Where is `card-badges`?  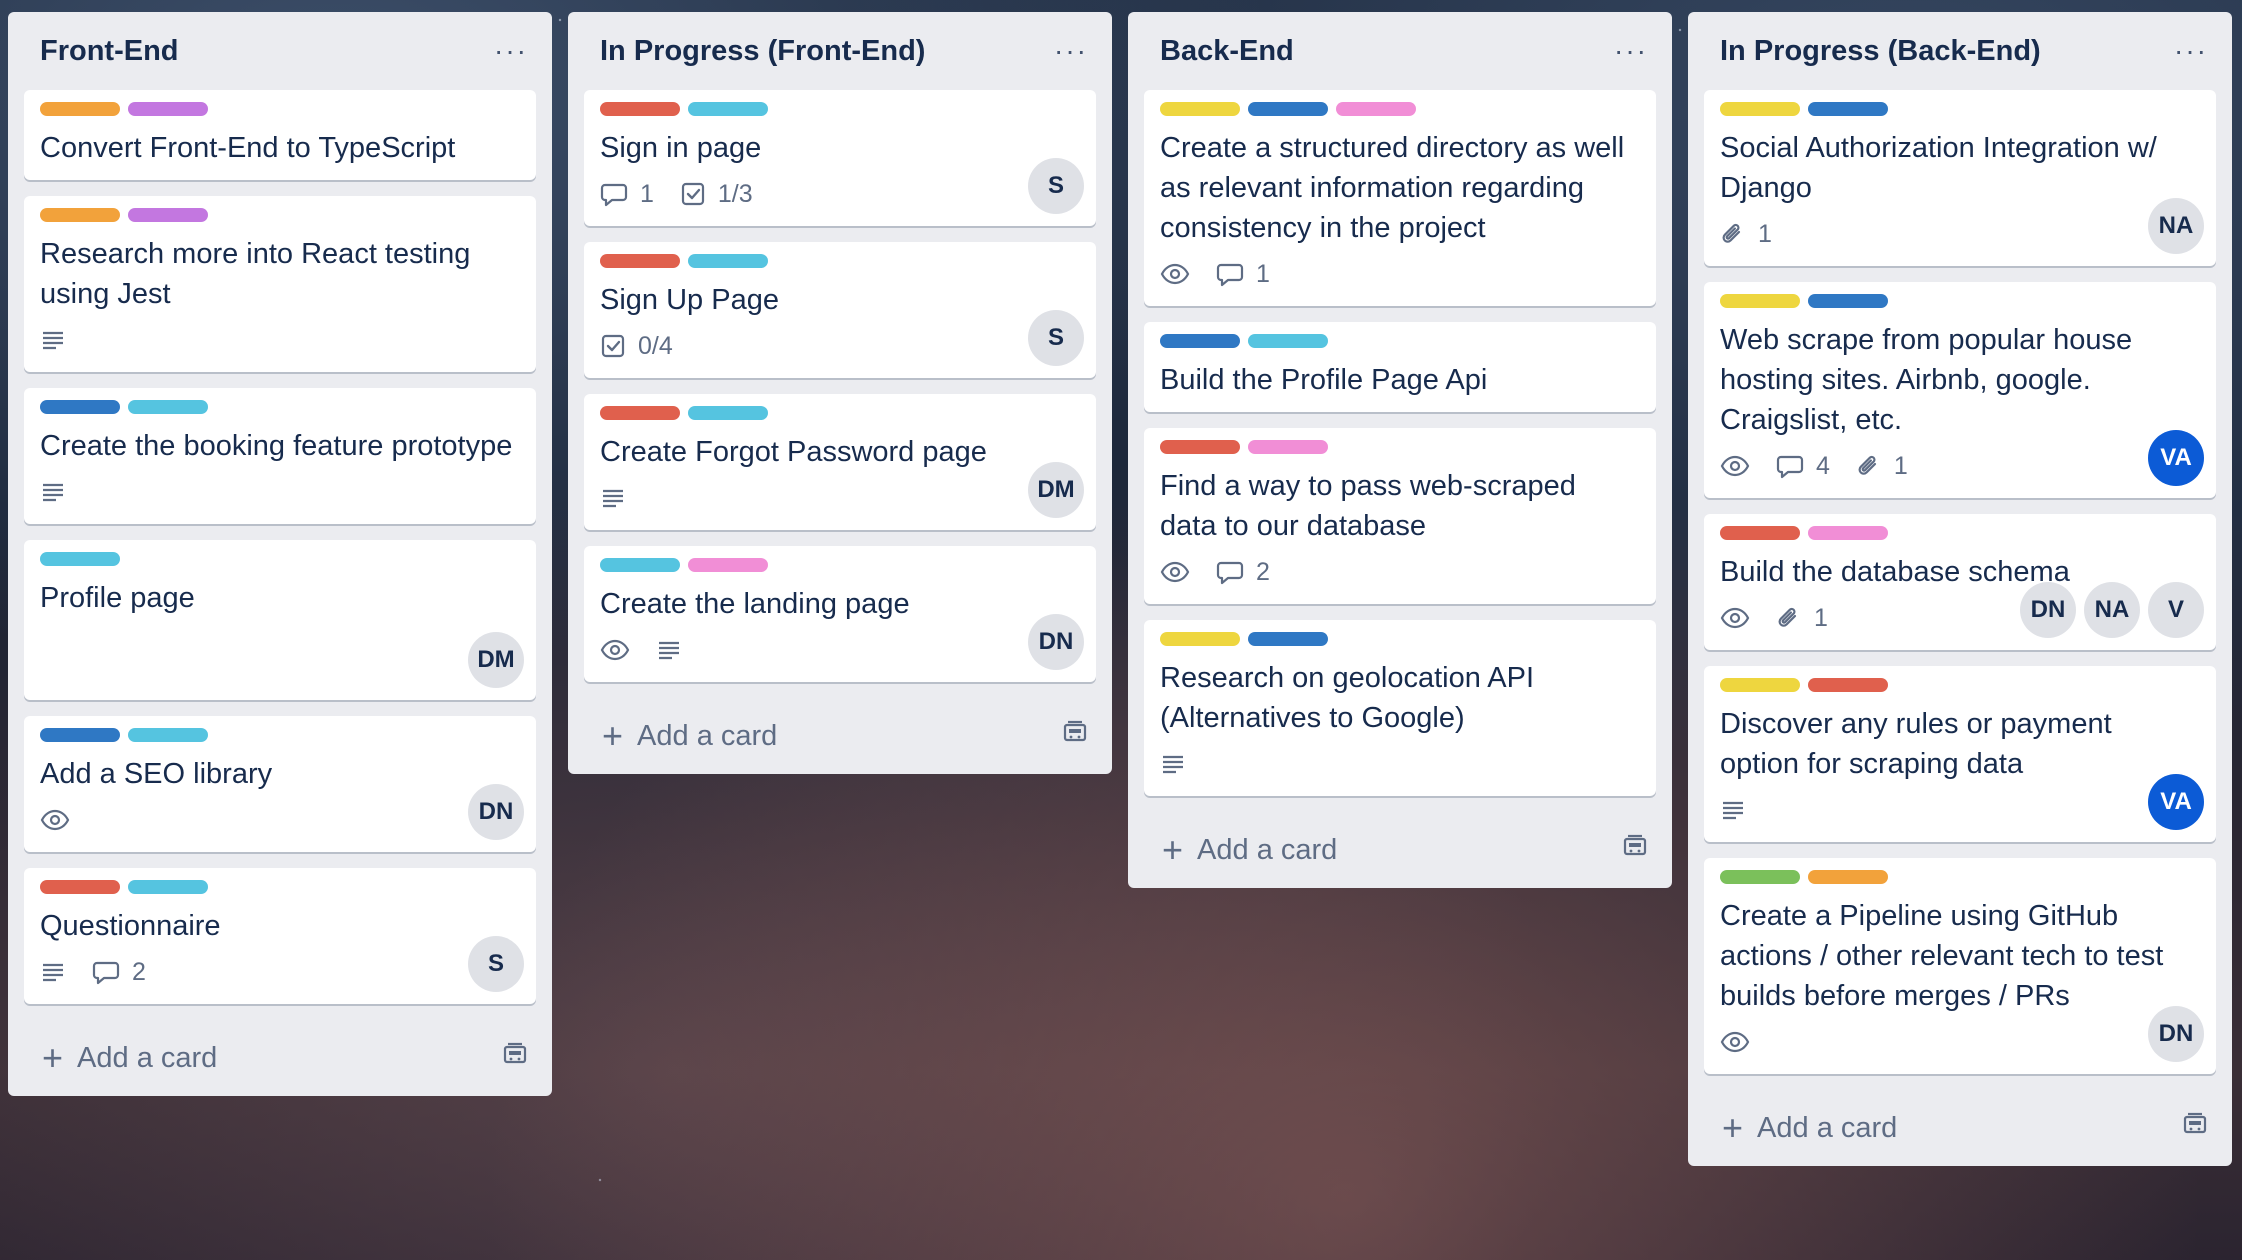
card-badges is located at coordinates (280, 340).